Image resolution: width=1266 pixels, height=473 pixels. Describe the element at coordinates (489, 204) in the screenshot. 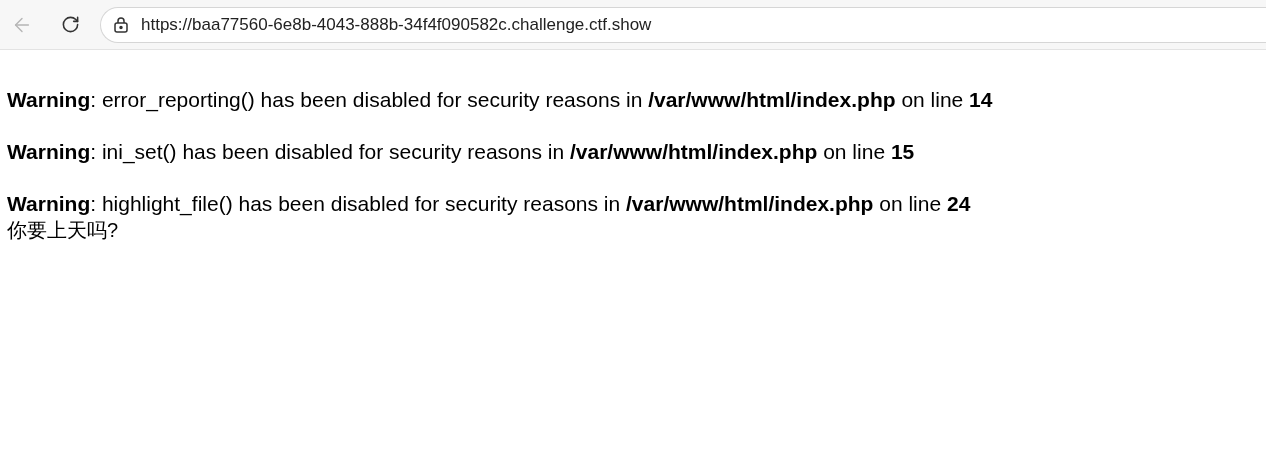

I see `warning-message: Warning: highlight_file() has been disabled for security reasons in /var/www/html/index.php on line 24` at that location.